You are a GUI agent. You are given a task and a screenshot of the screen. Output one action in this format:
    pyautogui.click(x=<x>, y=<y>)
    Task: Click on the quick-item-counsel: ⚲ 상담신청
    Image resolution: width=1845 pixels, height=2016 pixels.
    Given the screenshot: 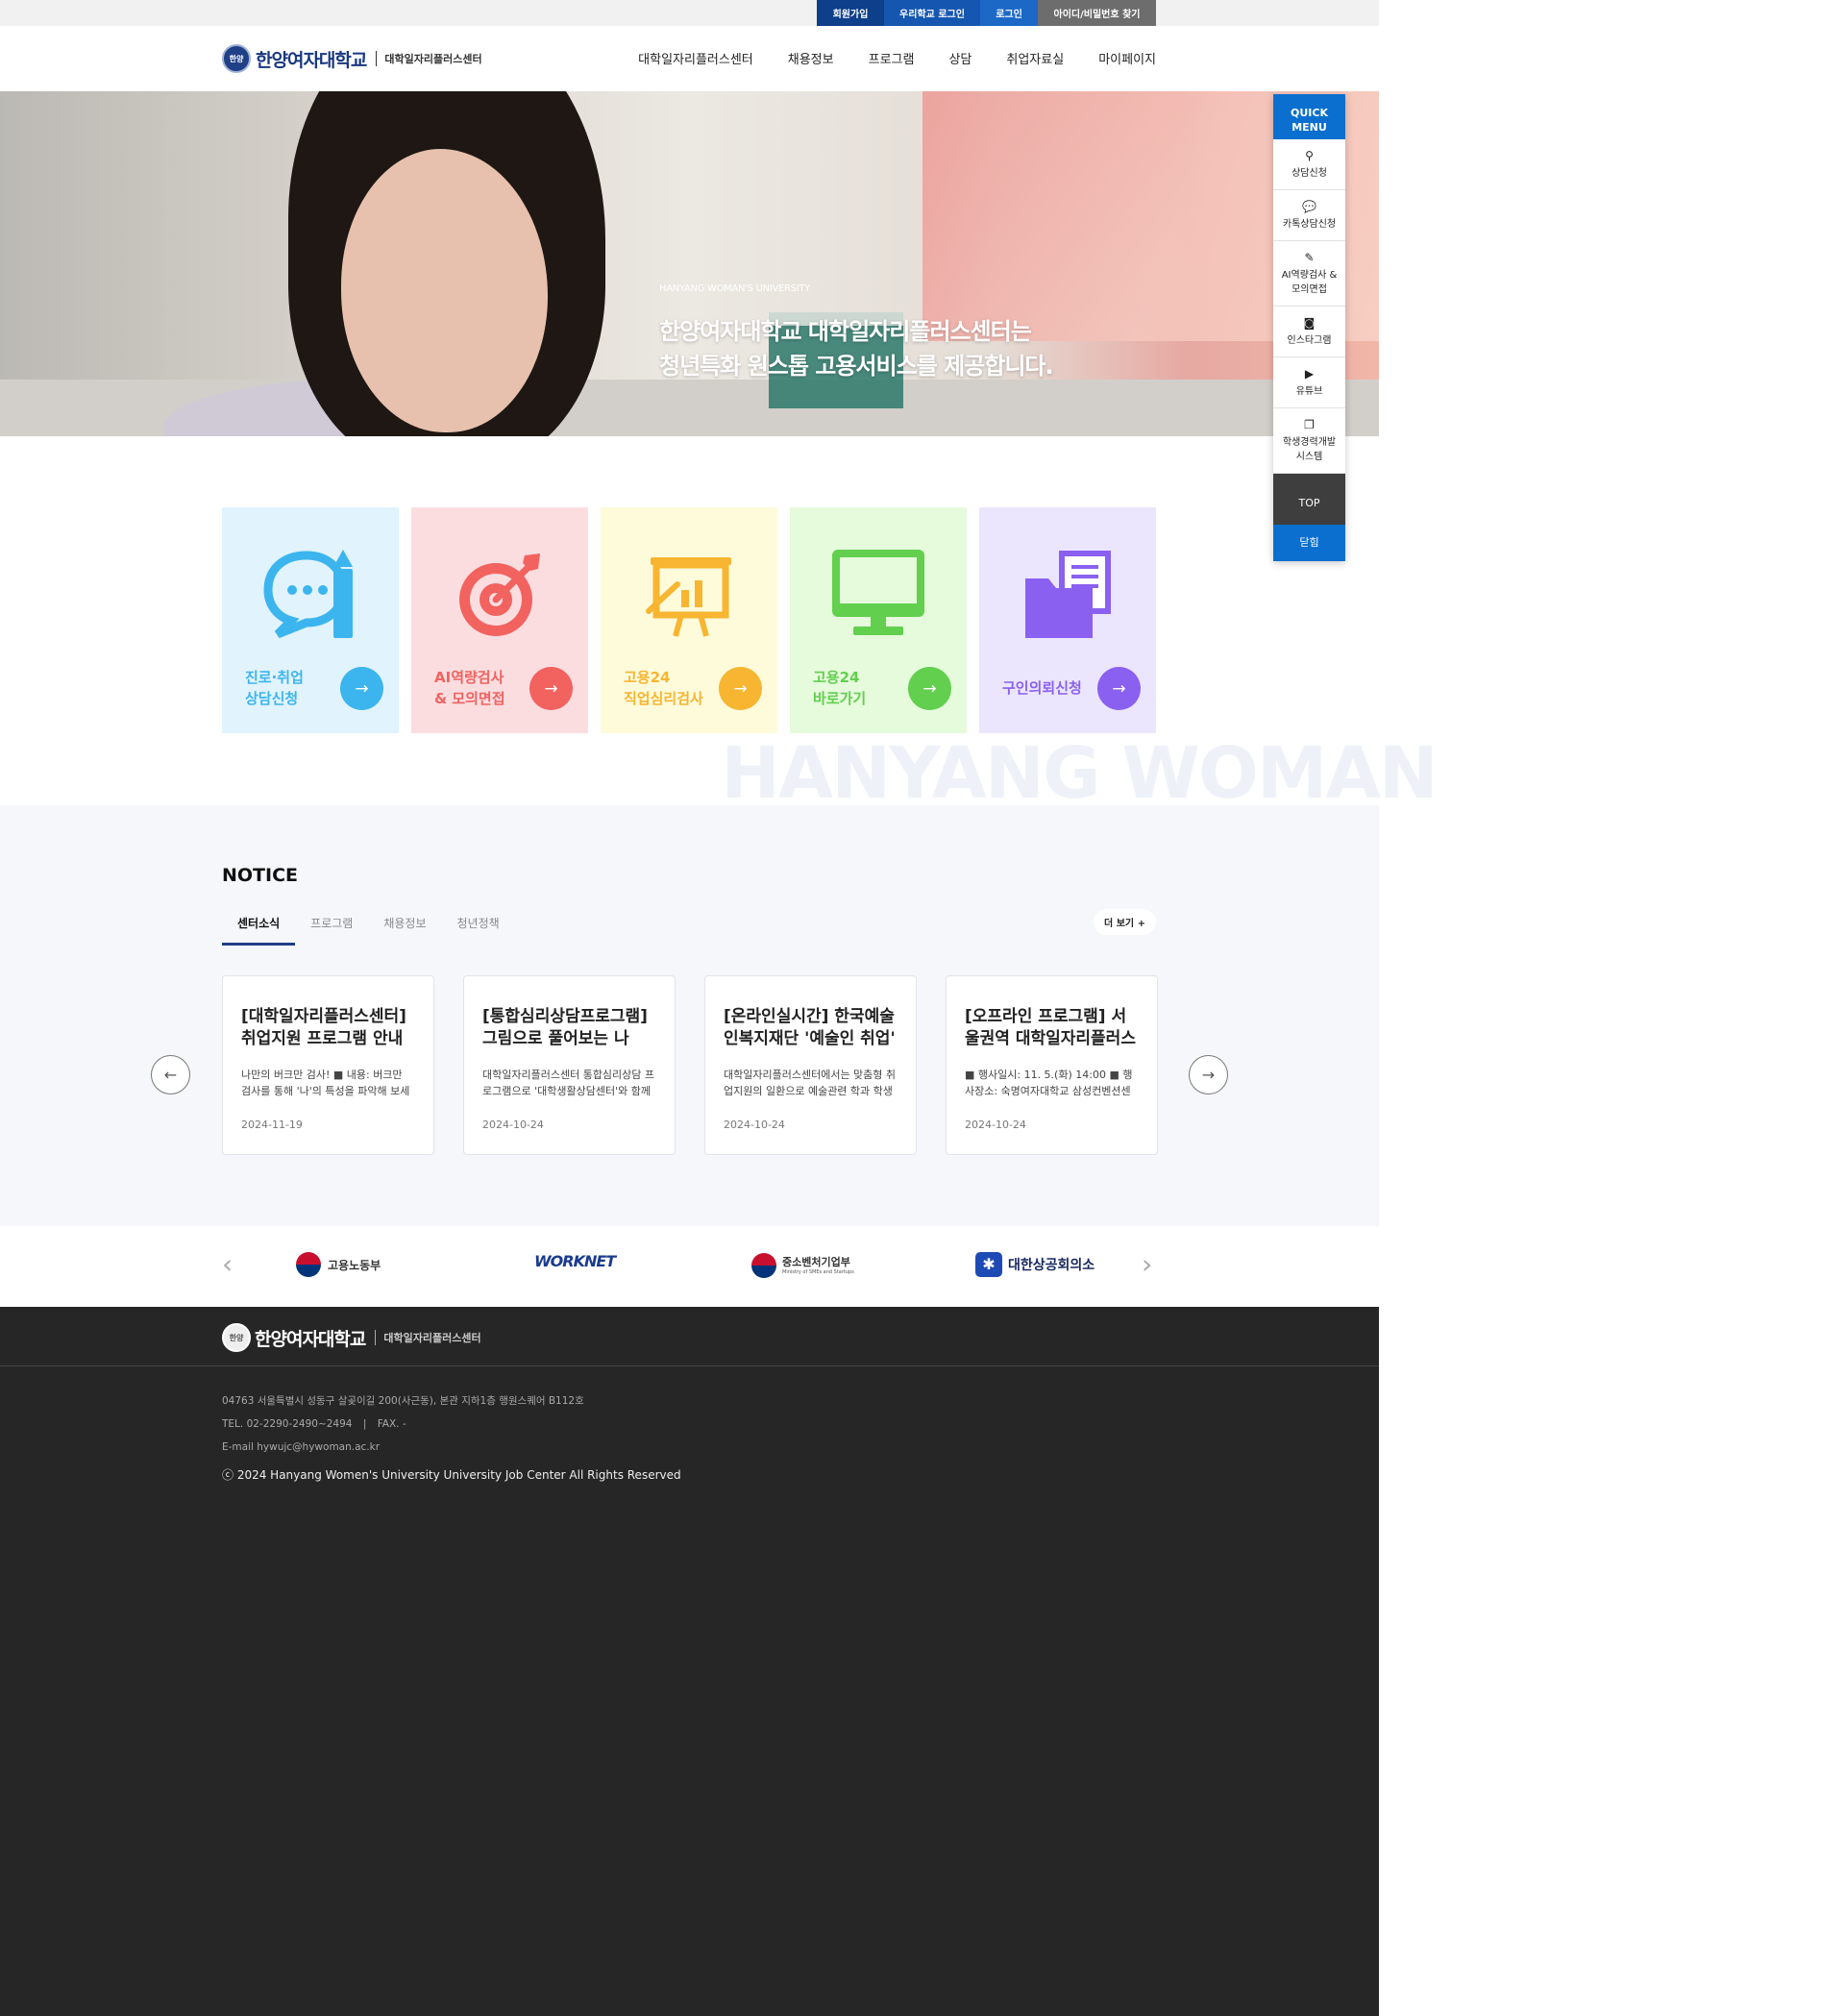 What is the action you would take?
    pyautogui.click(x=1309, y=164)
    